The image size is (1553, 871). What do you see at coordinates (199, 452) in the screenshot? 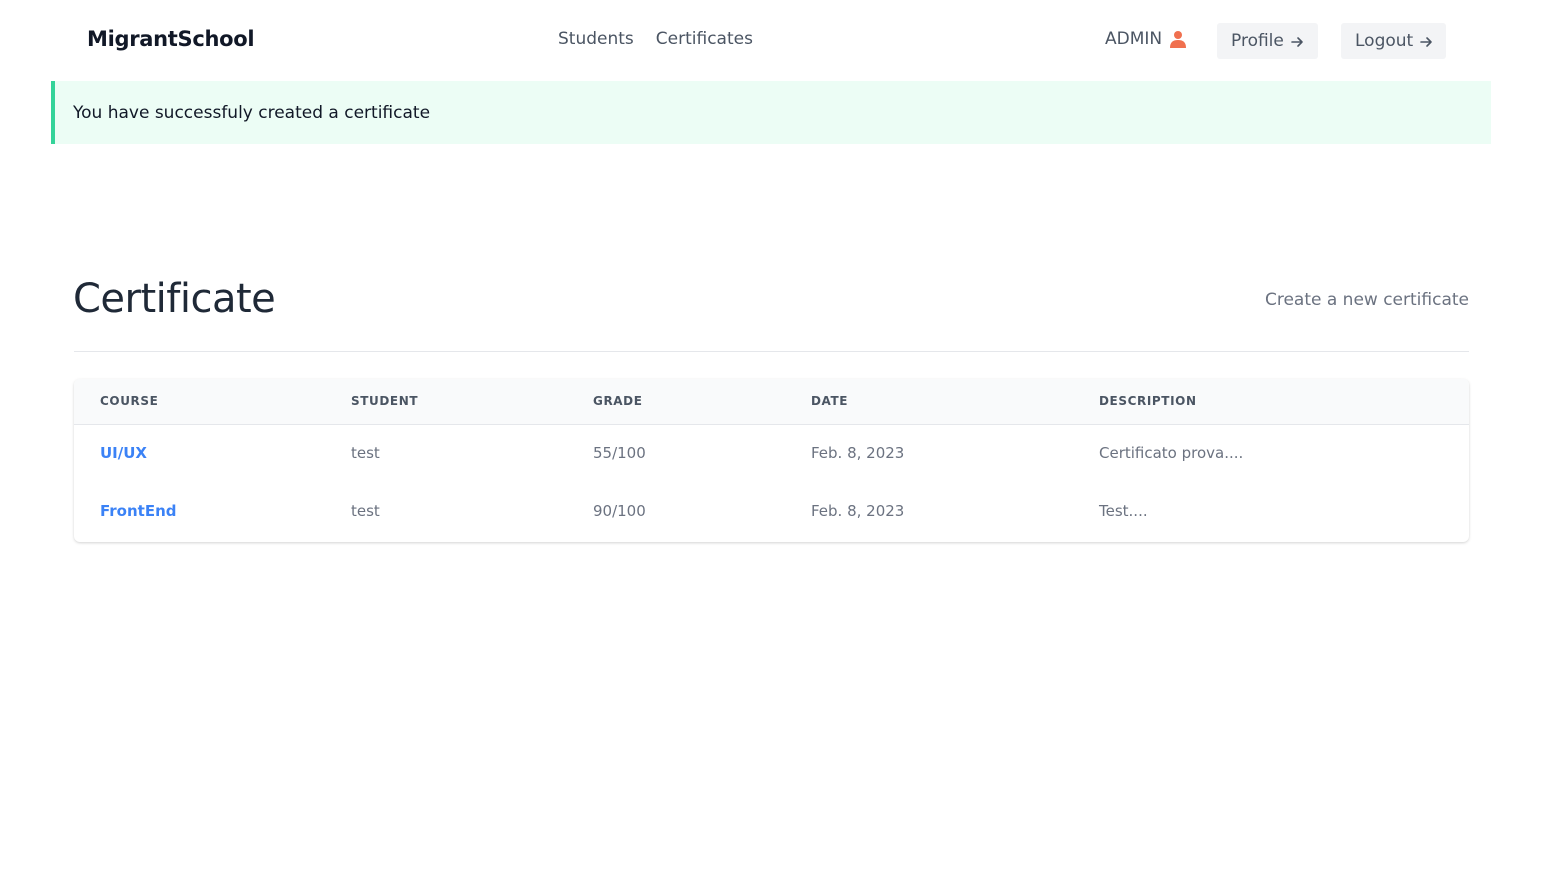
I see `cell-course: UI/UX` at bounding box center [199, 452].